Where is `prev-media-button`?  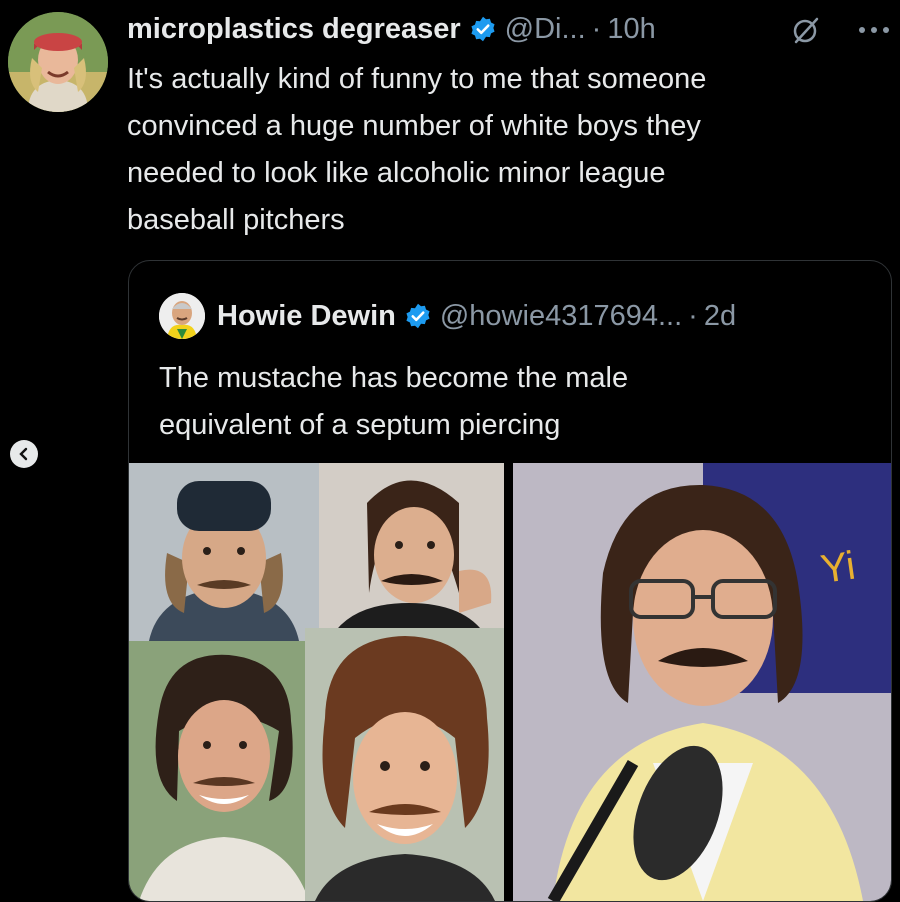 prev-media-button is located at coordinates (24, 454).